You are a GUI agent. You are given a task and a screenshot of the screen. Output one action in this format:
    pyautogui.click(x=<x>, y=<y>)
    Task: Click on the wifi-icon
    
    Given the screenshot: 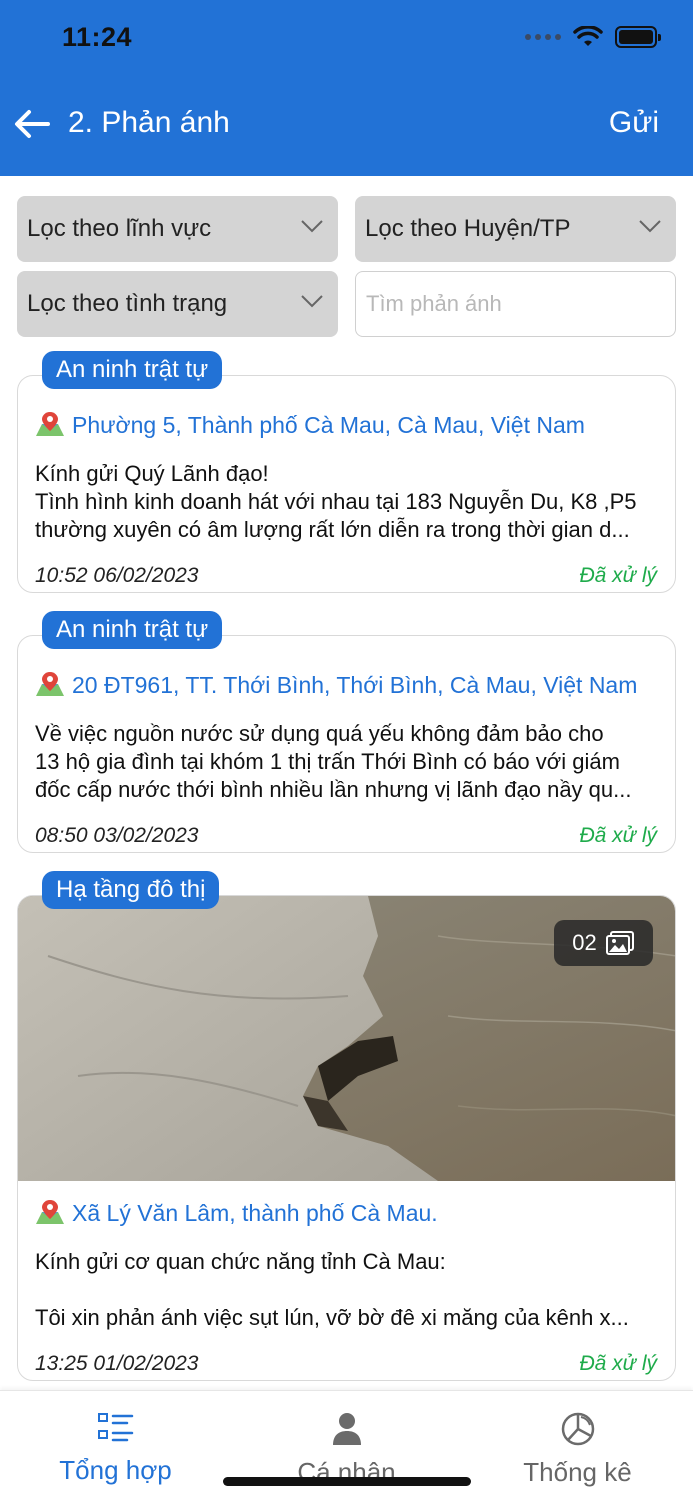 What is the action you would take?
    pyautogui.click(x=588, y=36)
    